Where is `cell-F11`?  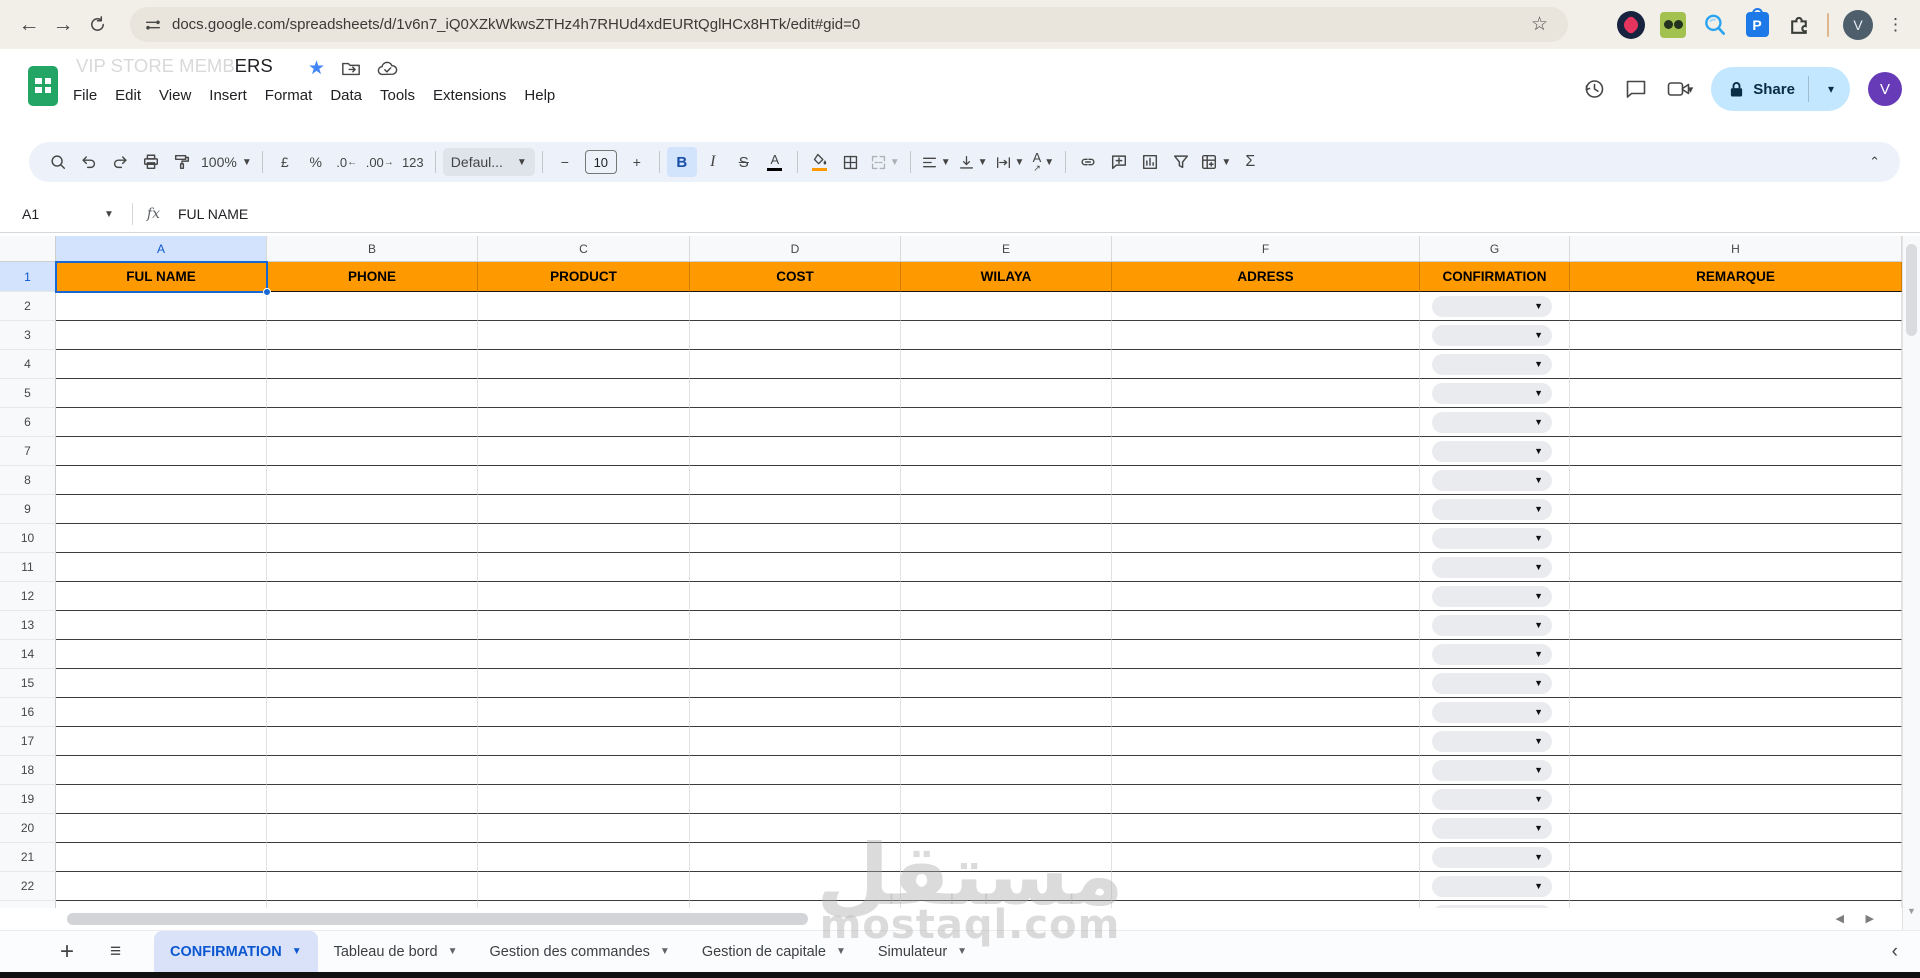 cell-F11 is located at coordinates (1266, 567).